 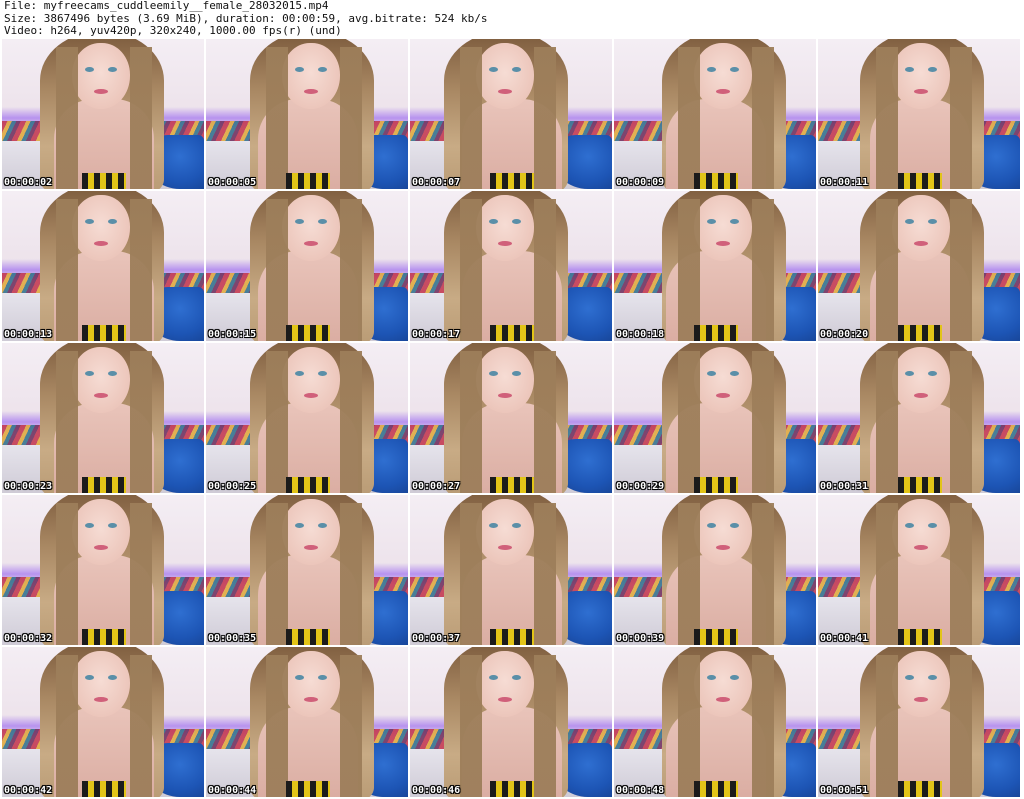 What do you see at coordinates (436, 790) in the screenshot?
I see `thumbnail-timestamp: 00:00:46` at bounding box center [436, 790].